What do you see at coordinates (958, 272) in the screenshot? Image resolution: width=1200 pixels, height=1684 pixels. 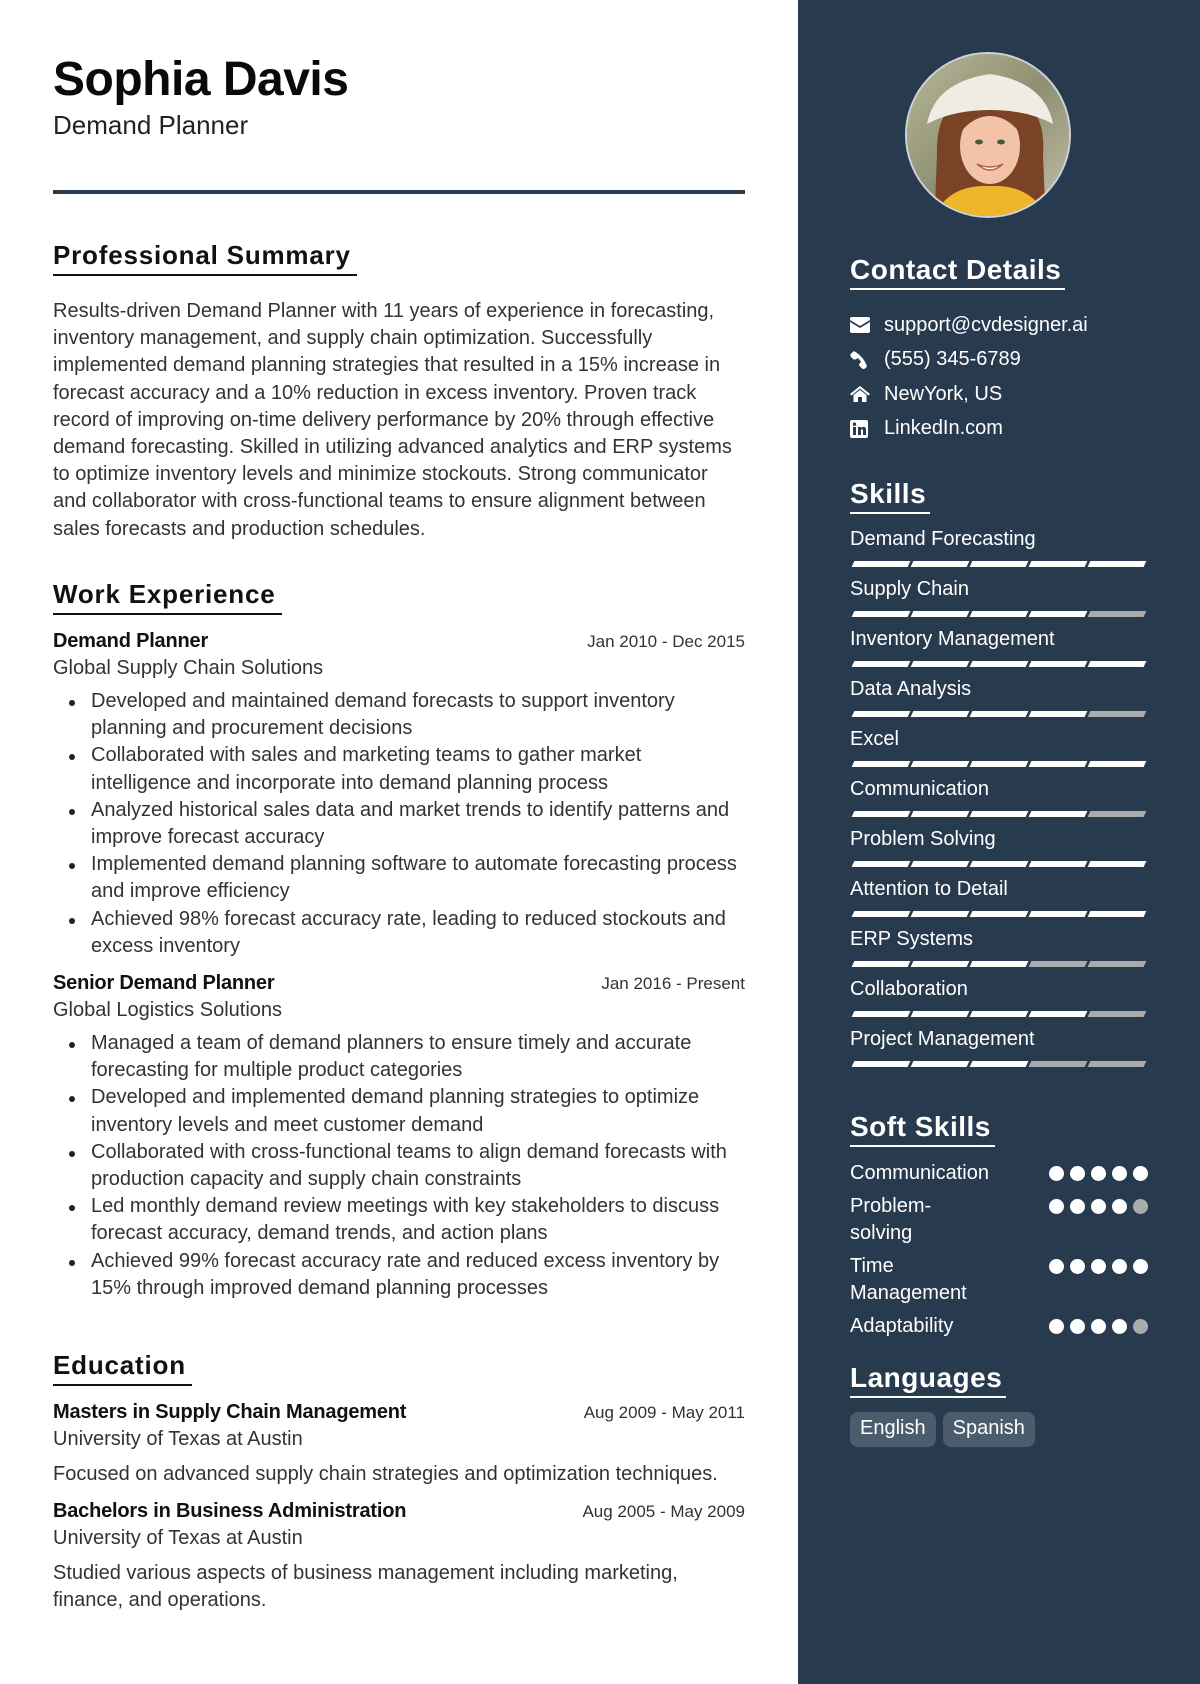 I see `contact-title: Contact Details` at bounding box center [958, 272].